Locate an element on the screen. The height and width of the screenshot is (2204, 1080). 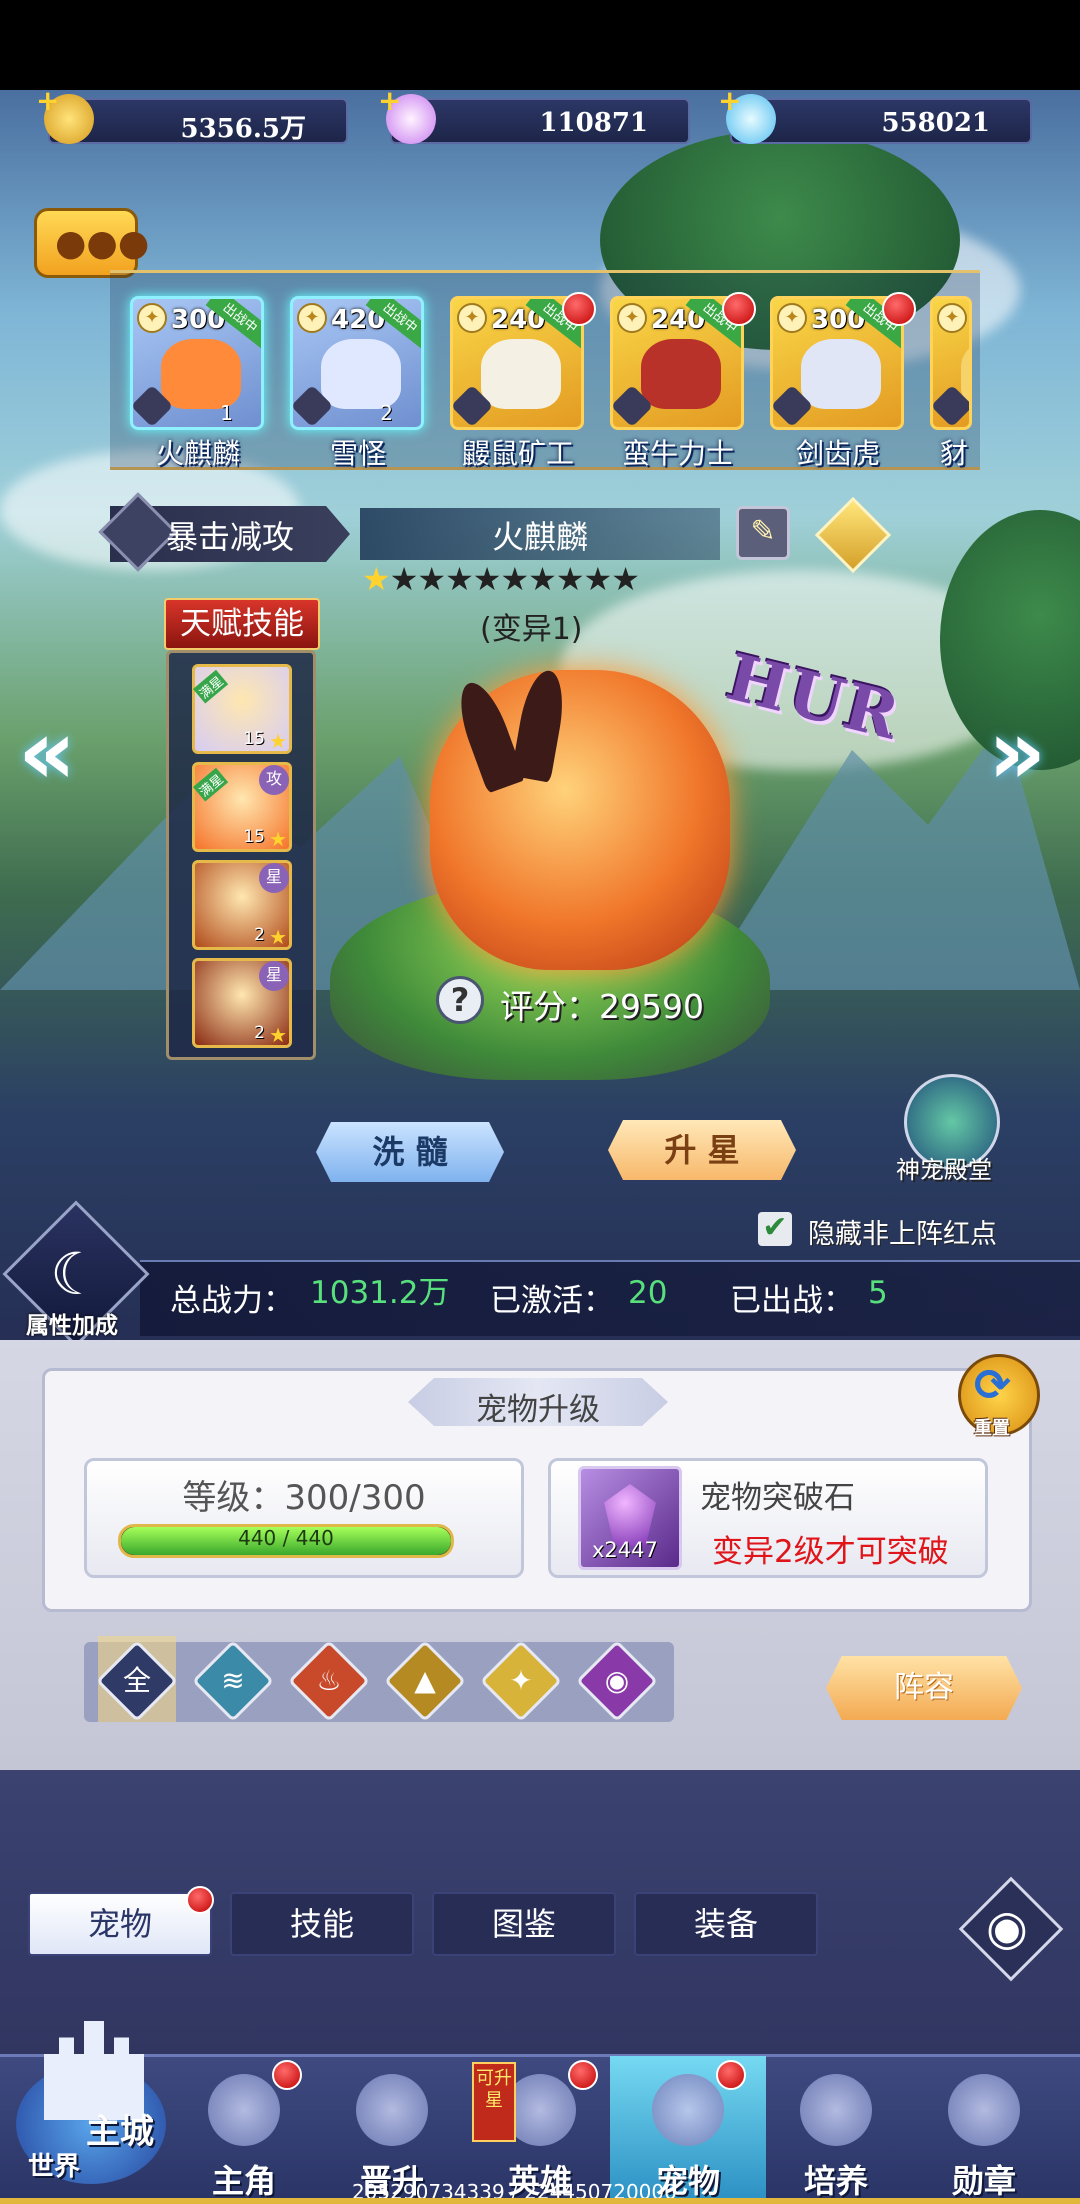
skill-level: 2 is located at coordinates (259, 935).